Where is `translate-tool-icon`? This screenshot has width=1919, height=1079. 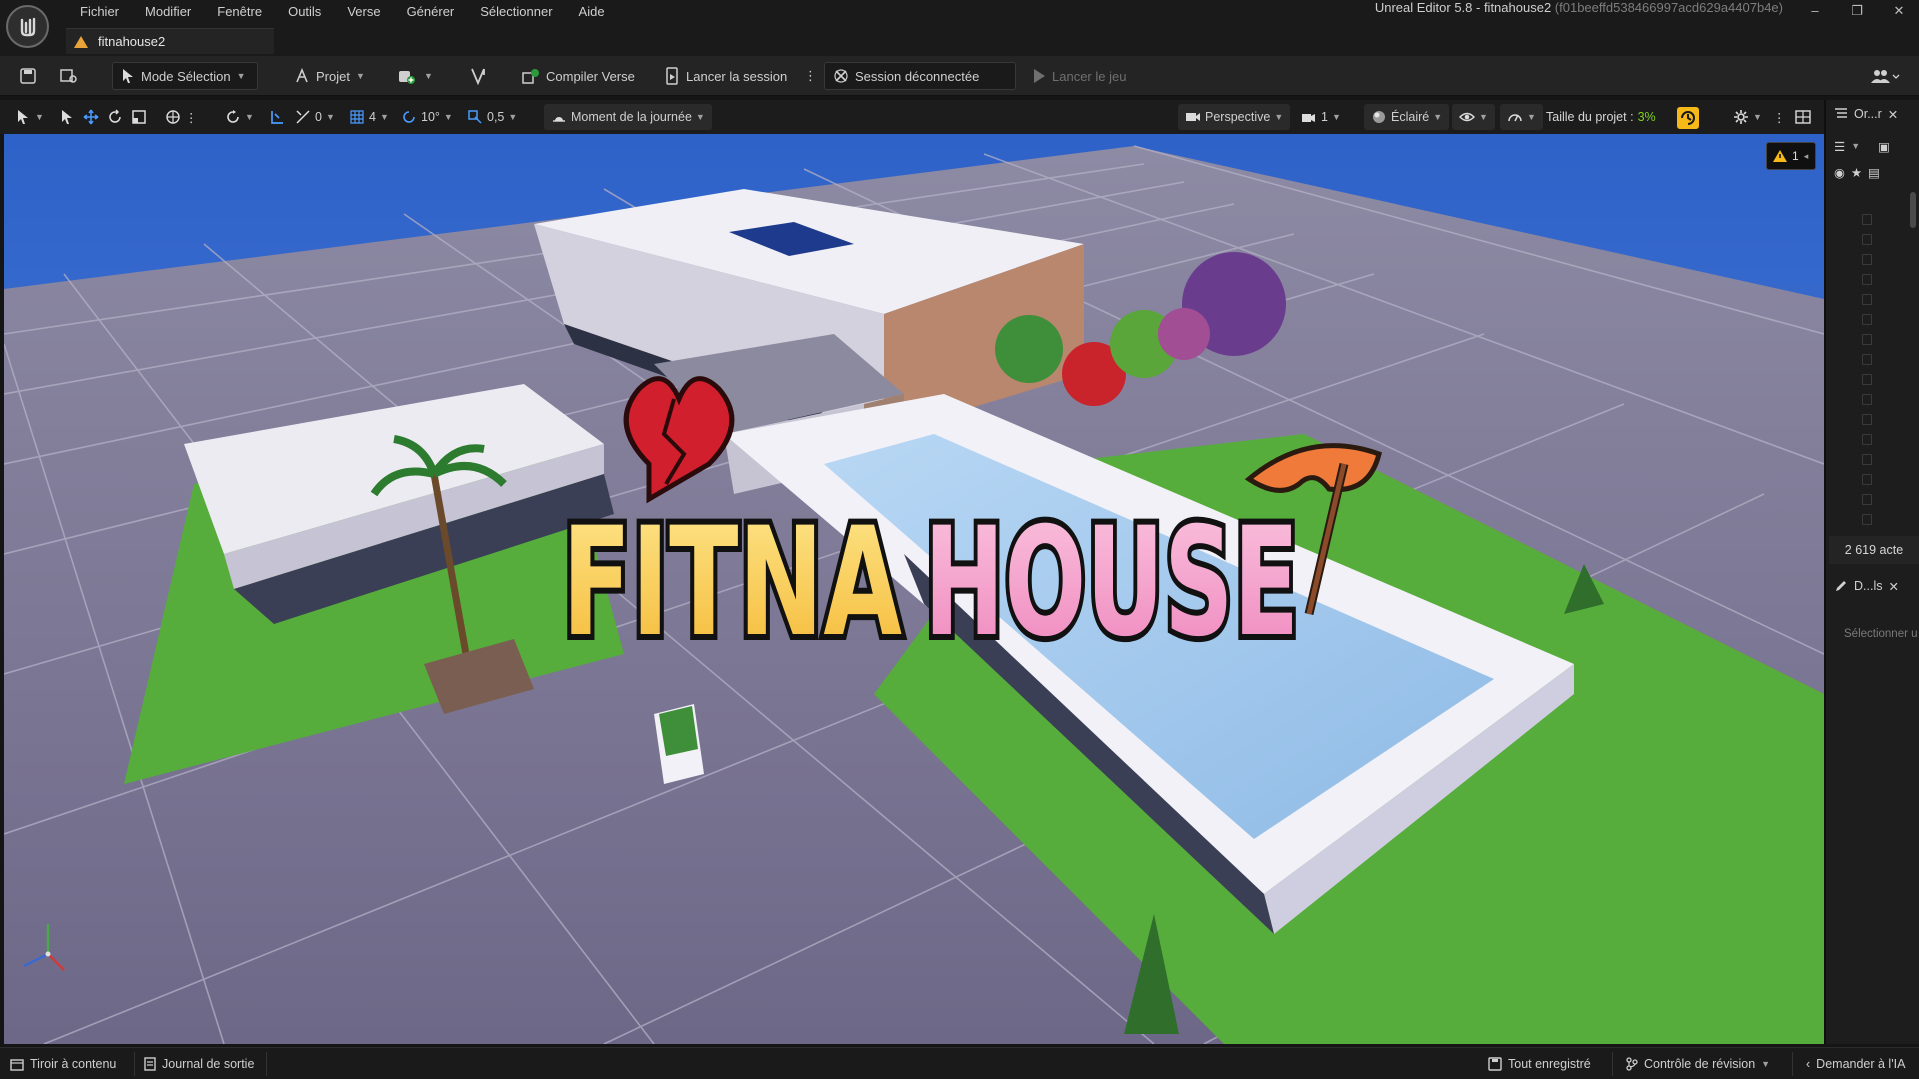
translate-tool-icon is located at coordinates (91, 117).